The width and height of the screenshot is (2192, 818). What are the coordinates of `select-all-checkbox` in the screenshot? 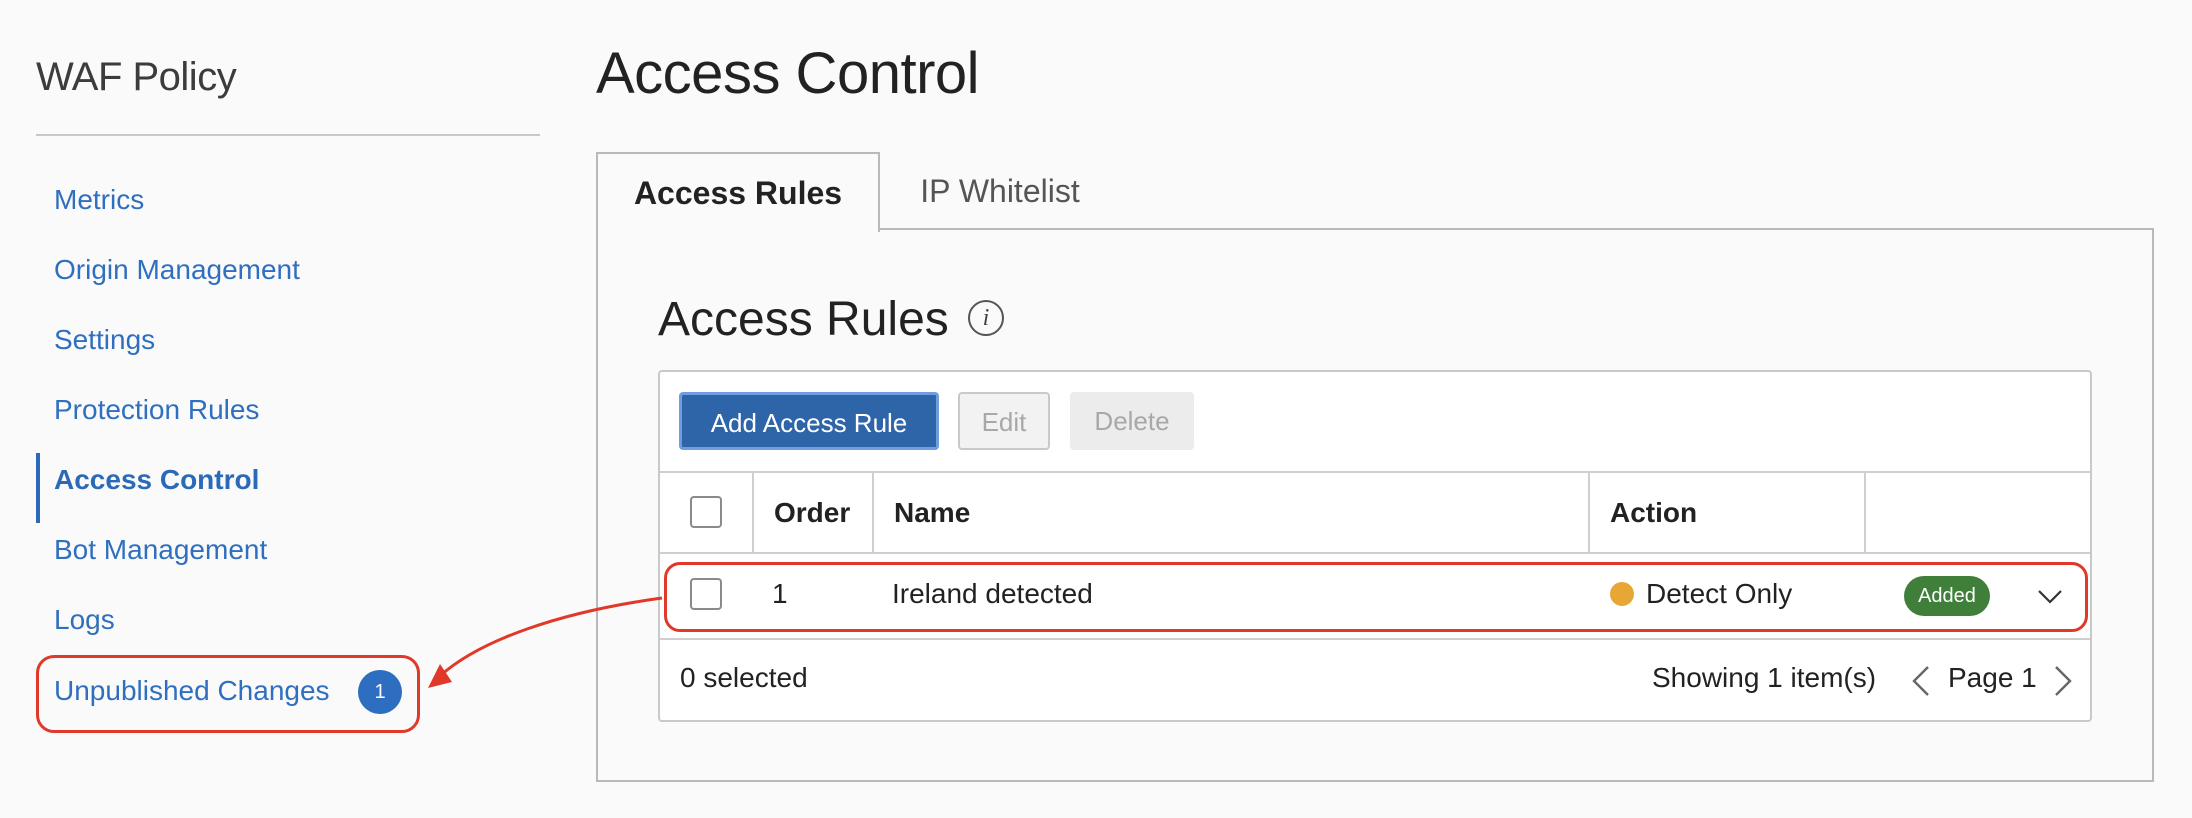 It's located at (706, 512).